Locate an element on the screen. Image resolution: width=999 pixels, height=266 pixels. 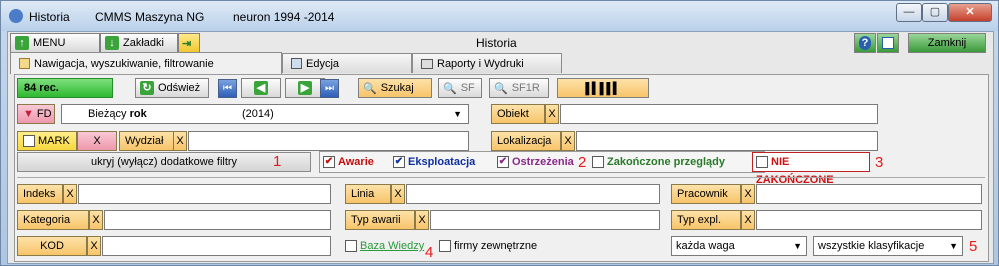
tab-navigation-label: Nawigacja, wyszukiwanie, filtrowanie is located at coordinates (124, 63).